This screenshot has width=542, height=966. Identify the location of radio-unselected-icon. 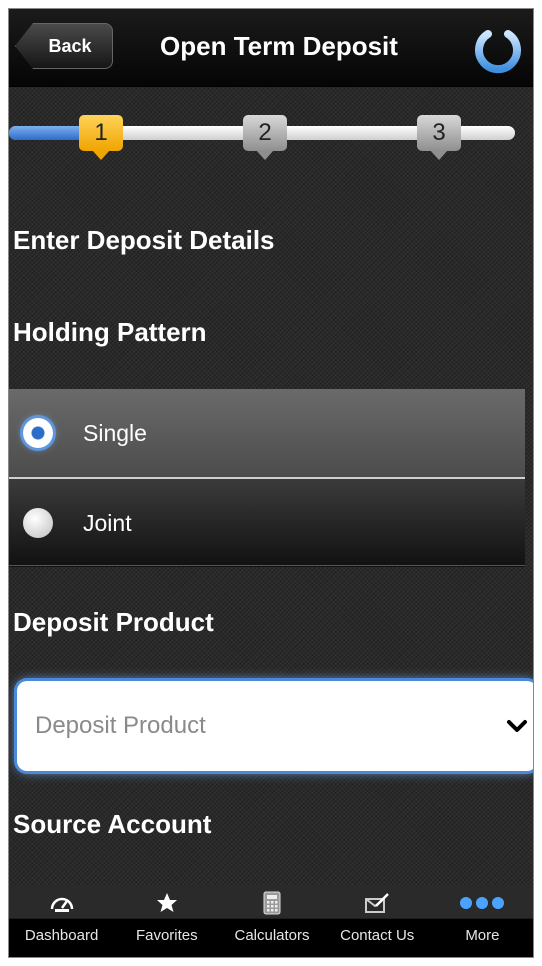
(38, 523).